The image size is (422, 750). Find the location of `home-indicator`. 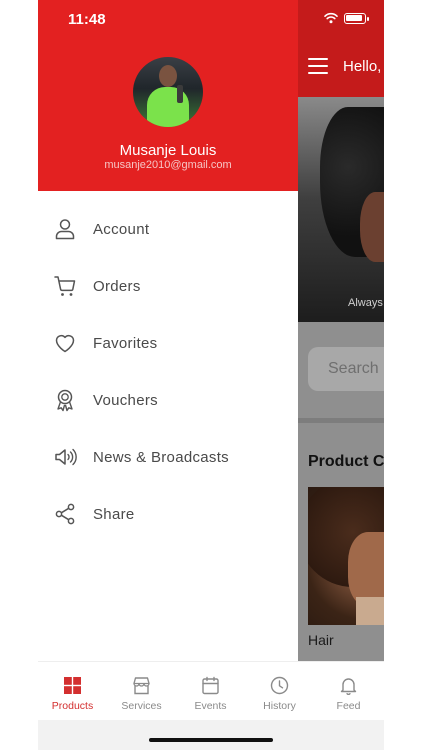

home-indicator is located at coordinates (211, 740).